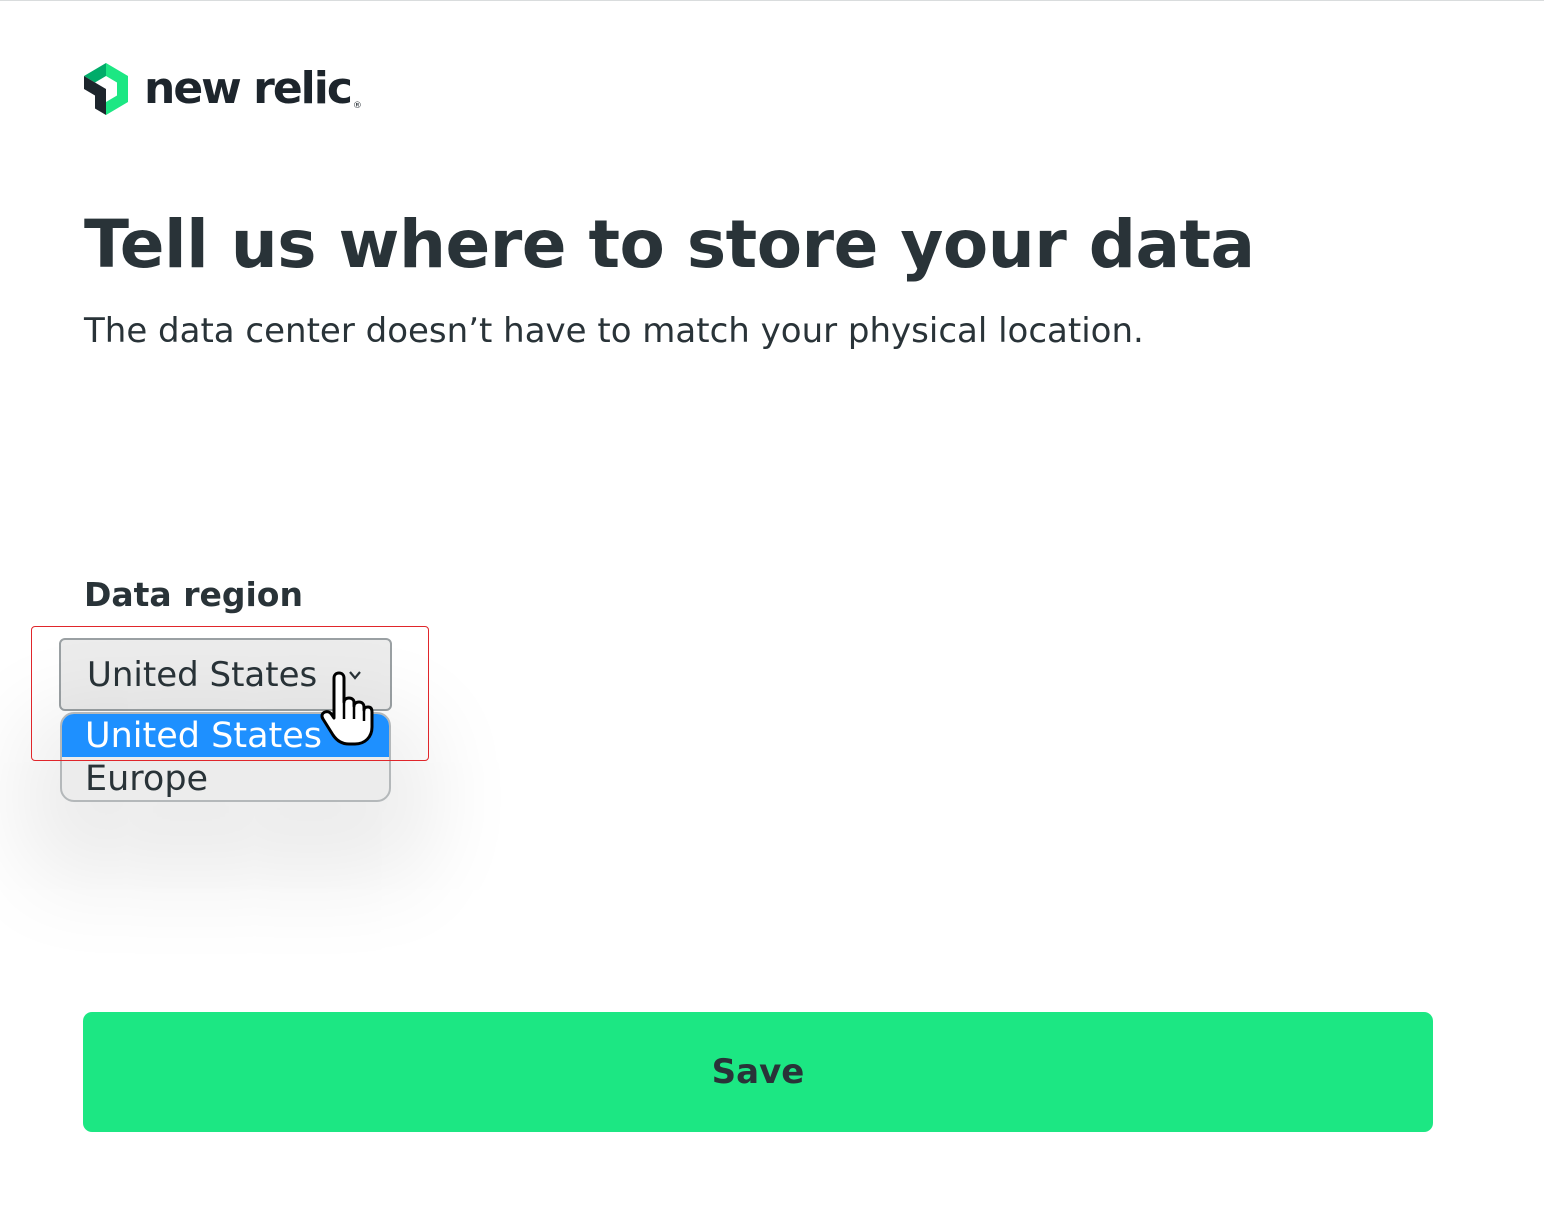  I want to click on registered-mark: ®, so click(357, 106).